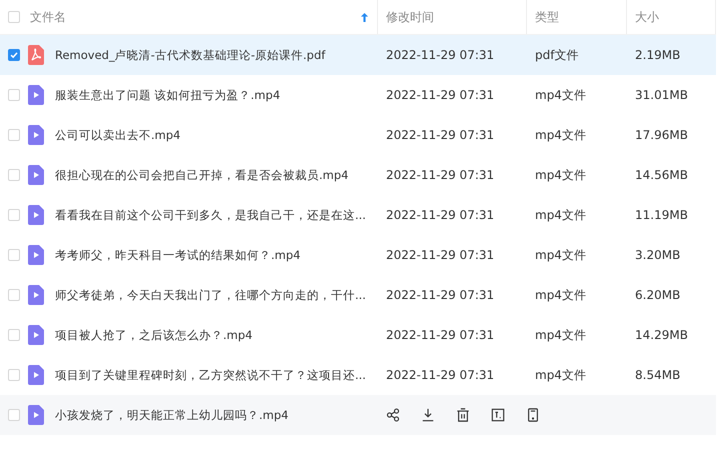  Describe the element at coordinates (661, 175) in the screenshot. I see `file-size: 14.56MB` at that location.